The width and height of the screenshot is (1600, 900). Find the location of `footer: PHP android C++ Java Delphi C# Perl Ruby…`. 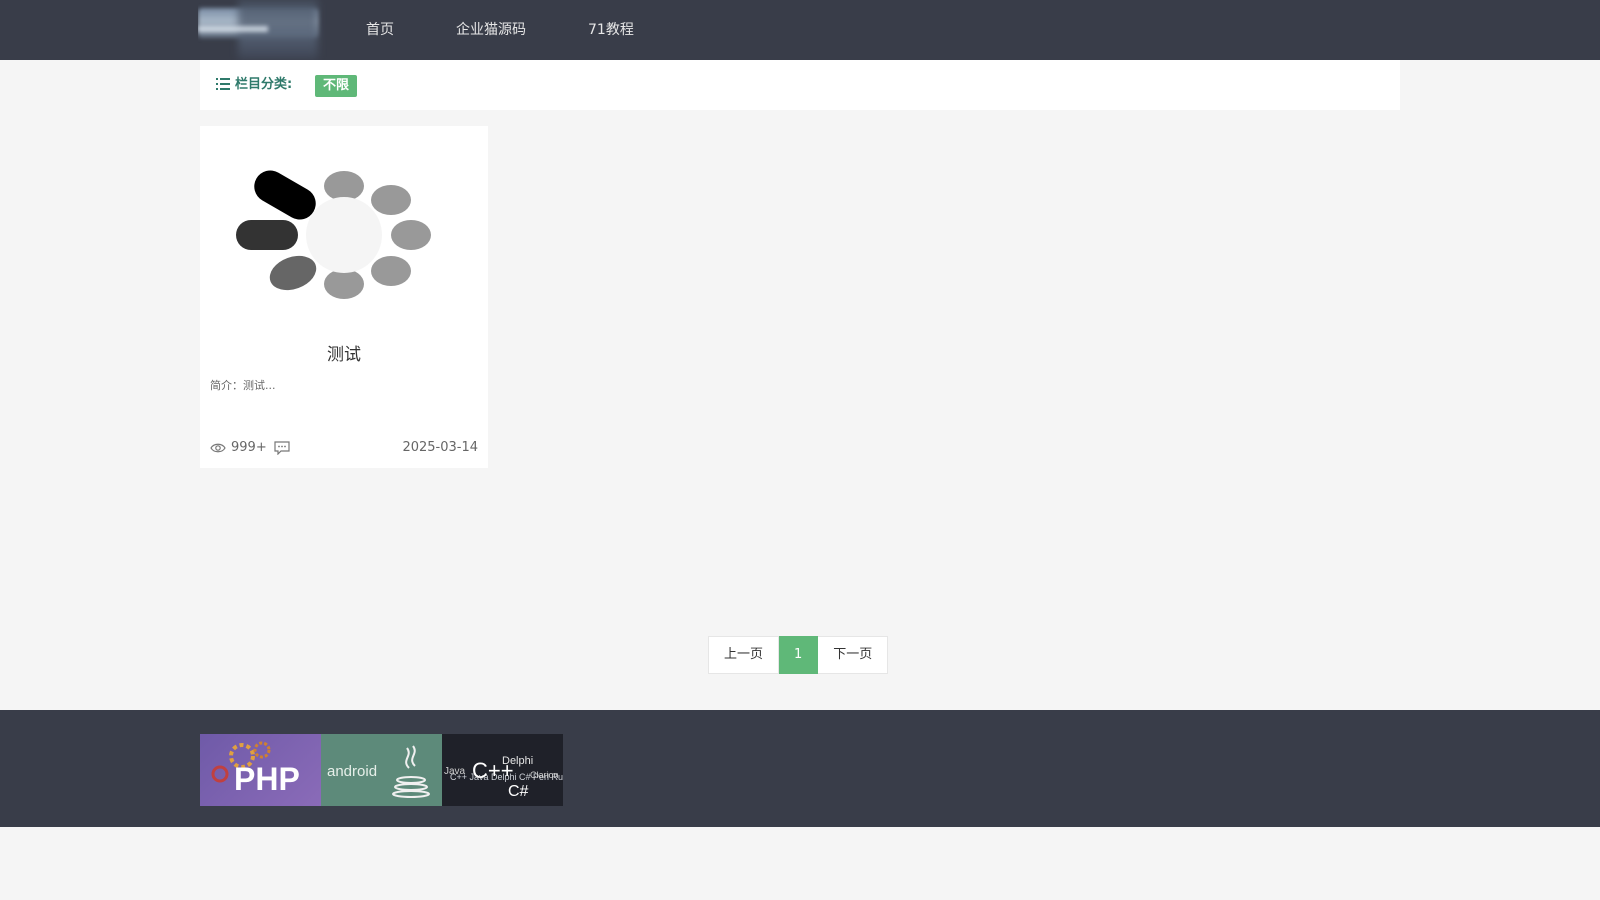

footer: PHP android C++ Java Delphi C# Perl Ruby… is located at coordinates (800, 768).